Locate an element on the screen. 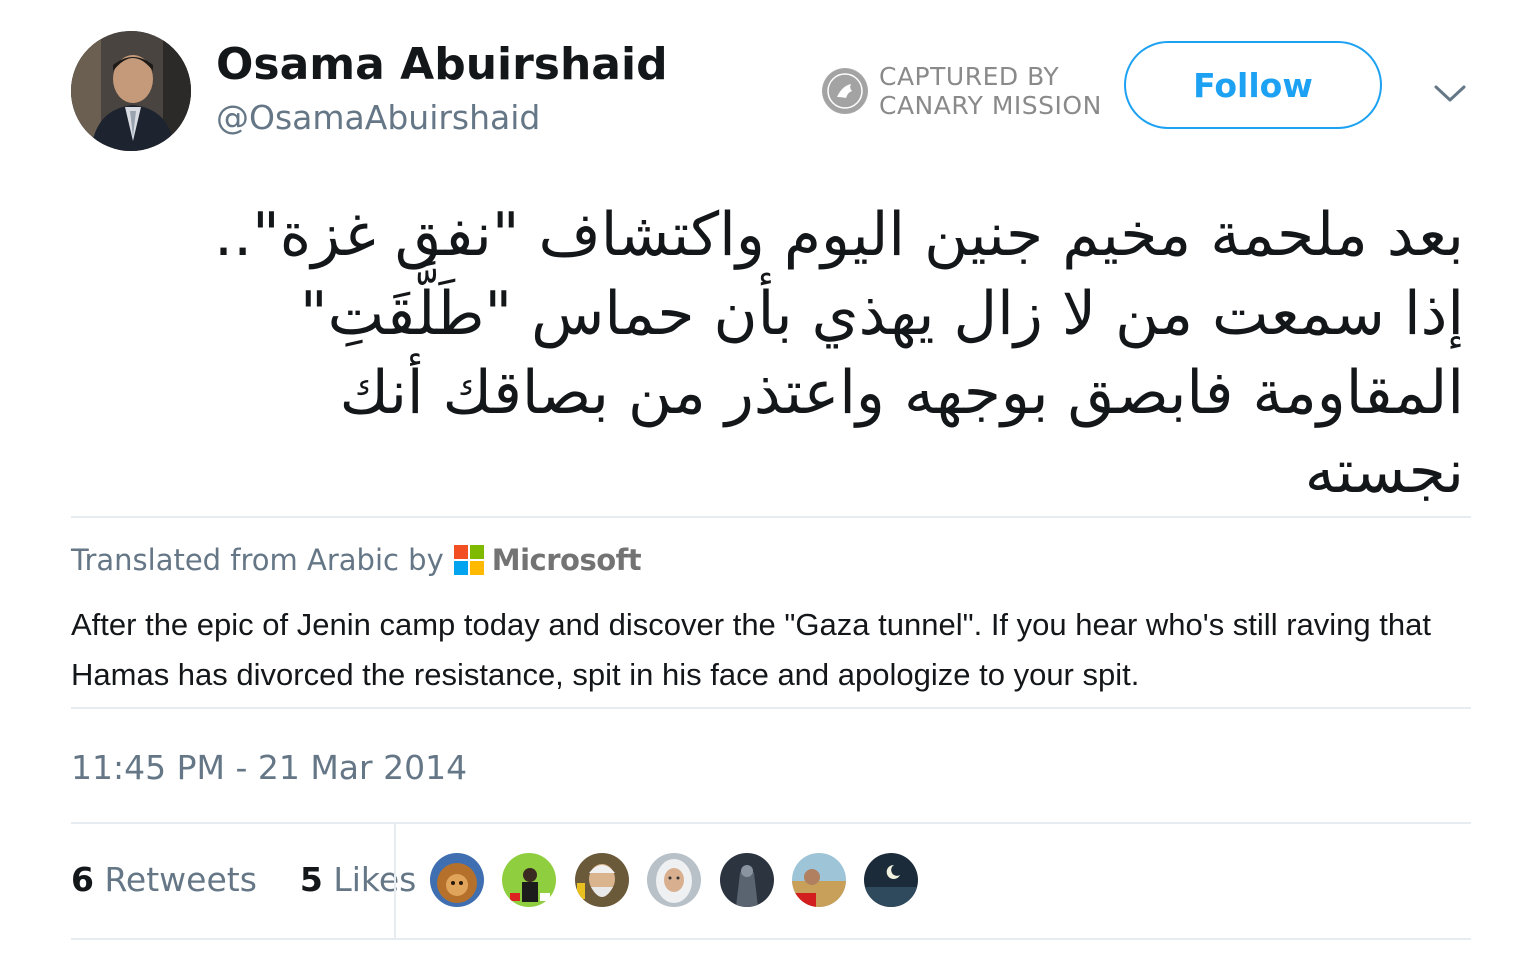  man-banner-avatar is located at coordinates (819, 880).